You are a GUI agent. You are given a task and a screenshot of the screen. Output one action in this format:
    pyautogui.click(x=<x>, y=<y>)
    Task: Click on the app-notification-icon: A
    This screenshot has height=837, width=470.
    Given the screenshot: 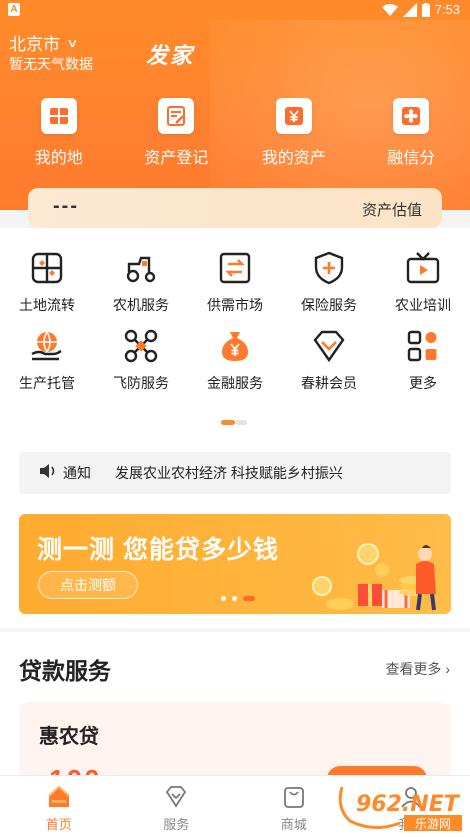 What is the action you would take?
    pyautogui.click(x=14, y=9)
    